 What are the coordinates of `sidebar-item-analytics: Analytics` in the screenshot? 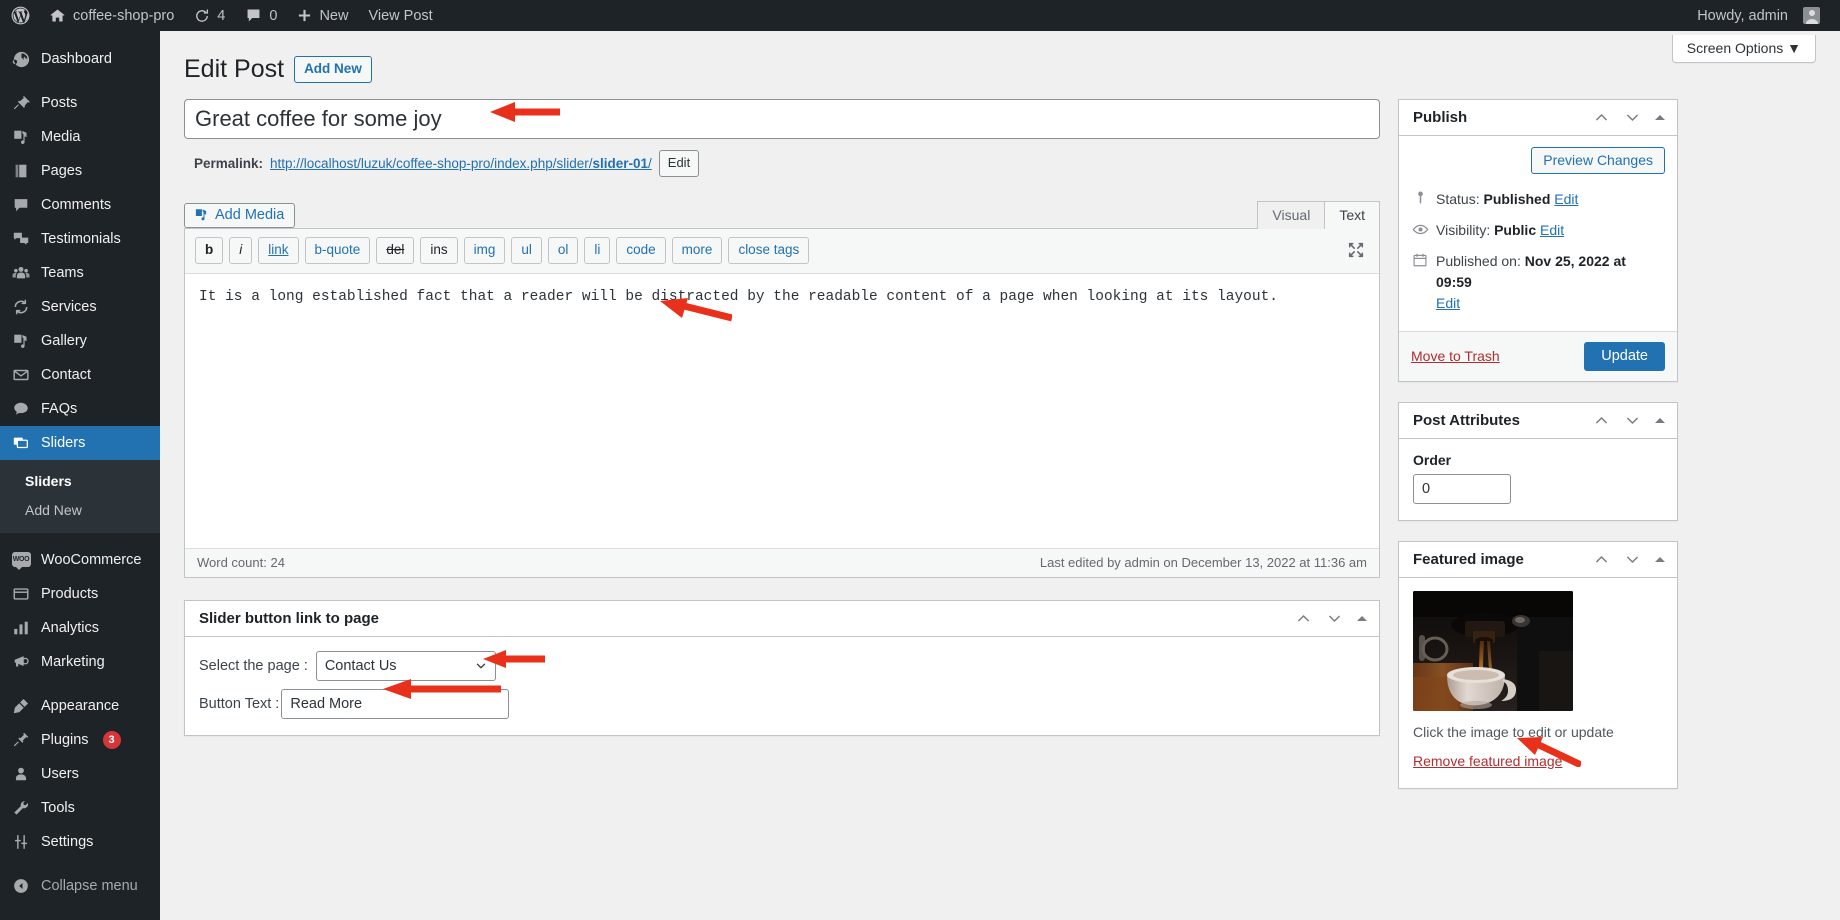 It's located at (80, 628).